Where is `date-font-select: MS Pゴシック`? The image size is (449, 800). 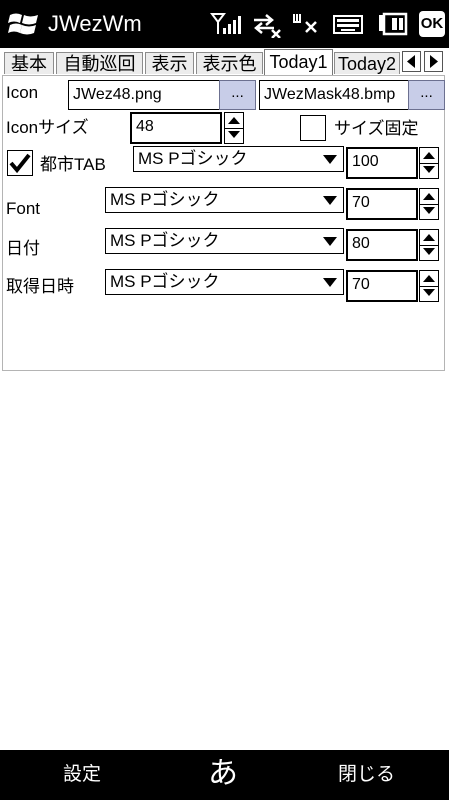
date-font-select: MS Pゴシック is located at coordinates (224, 241).